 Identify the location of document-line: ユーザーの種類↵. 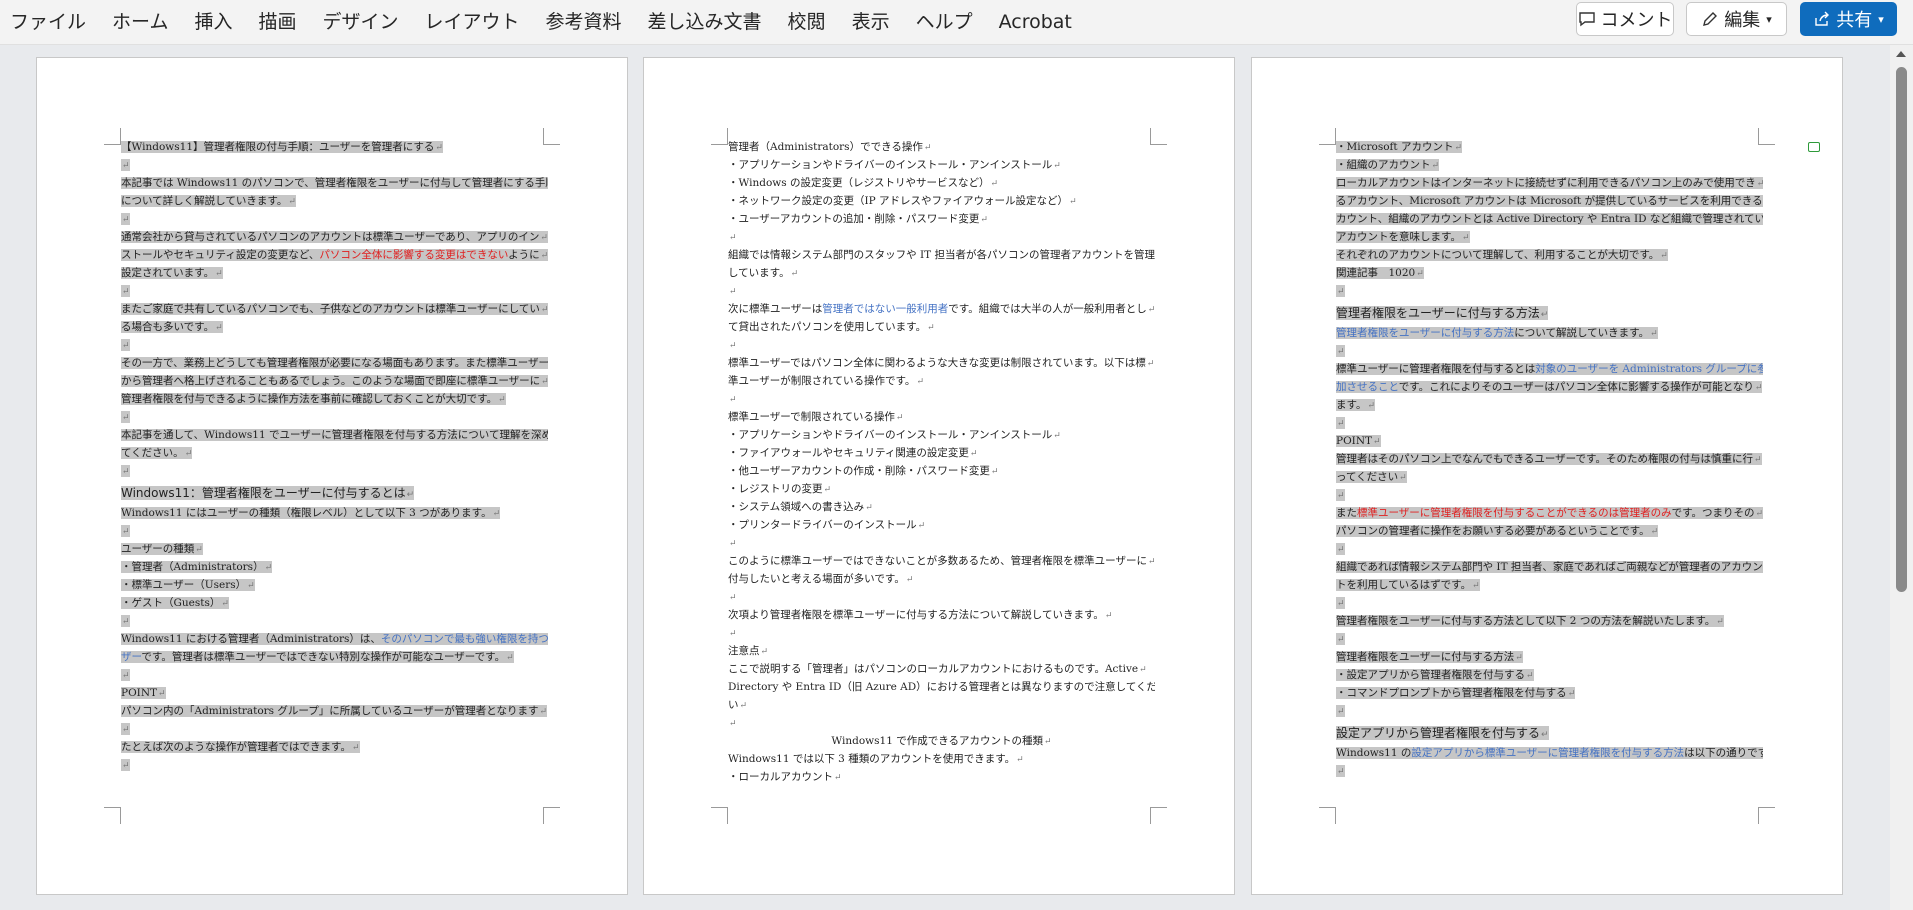
(334, 549).